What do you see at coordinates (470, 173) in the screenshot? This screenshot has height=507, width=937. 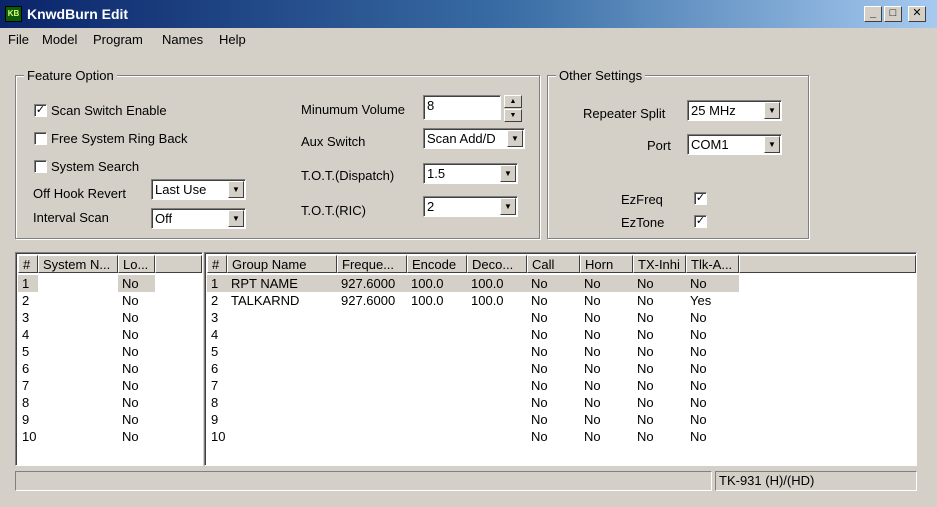 I see `tot-dispatch-select: 1.5 ▼` at bounding box center [470, 173].